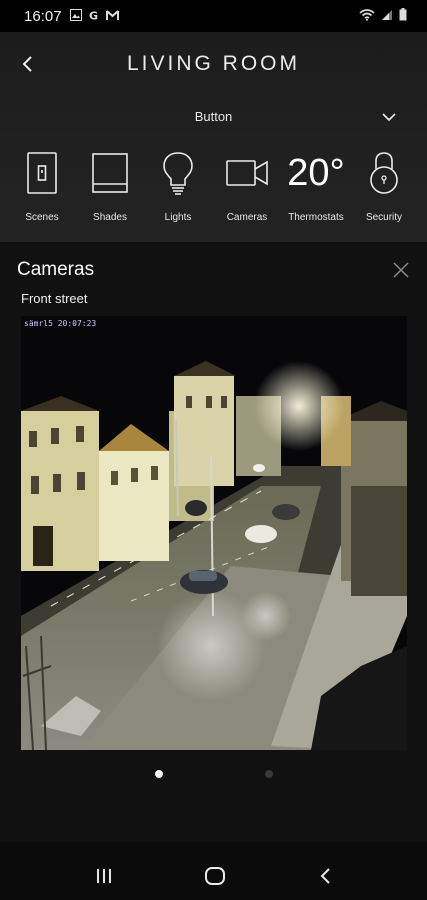 The width and height of the screenshot is (427, 900). I want to click on system-back-button, so click(326, 876).